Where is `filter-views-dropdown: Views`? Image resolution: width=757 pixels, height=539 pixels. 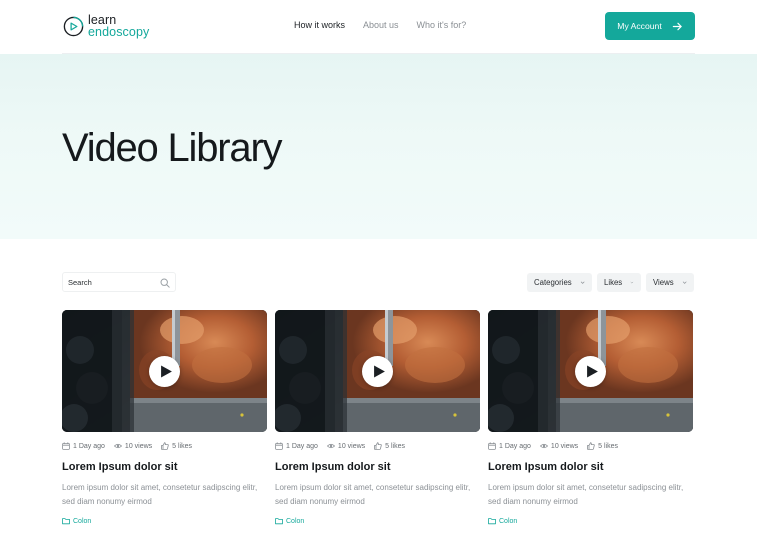 filter-views-dropdown: Views is located at coordinates (670, 282).